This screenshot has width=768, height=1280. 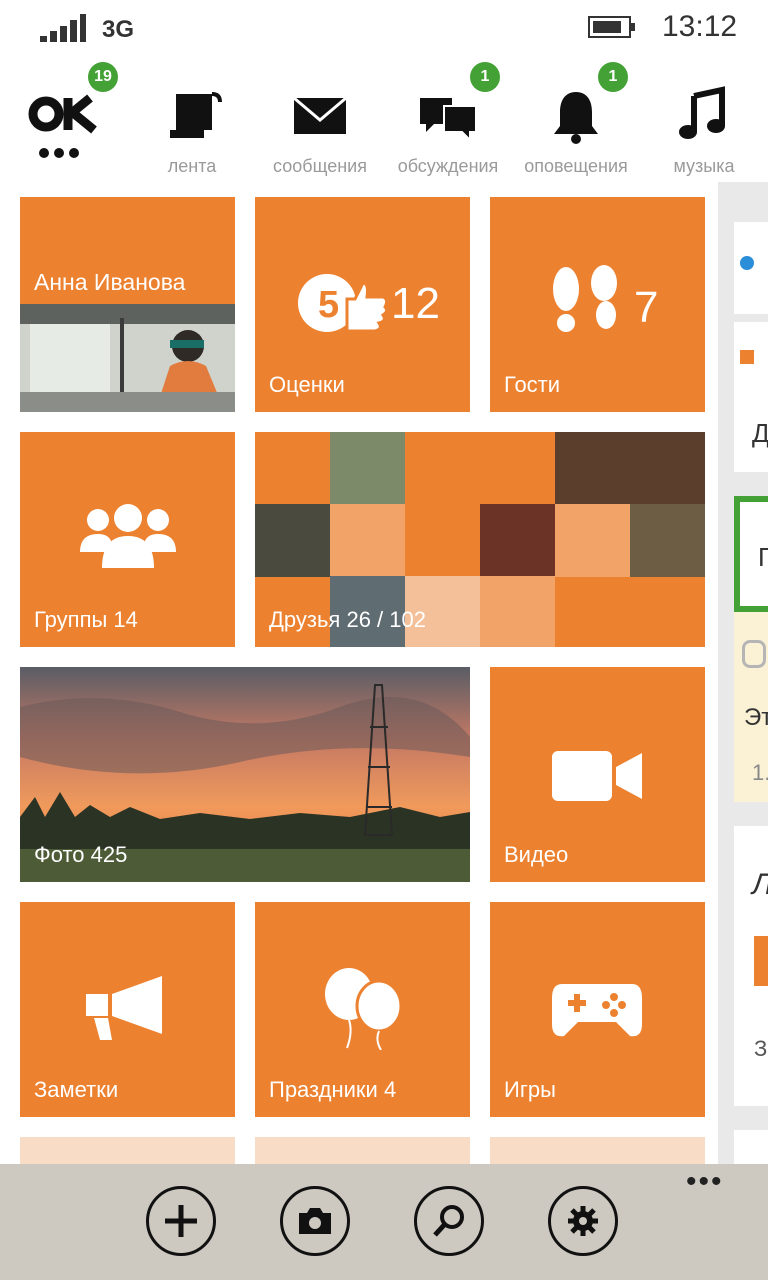 What do you see at coordinates (320, 166) in the screenshot?
I see `messages-label: сообщения` at bounding box center [320, 166].